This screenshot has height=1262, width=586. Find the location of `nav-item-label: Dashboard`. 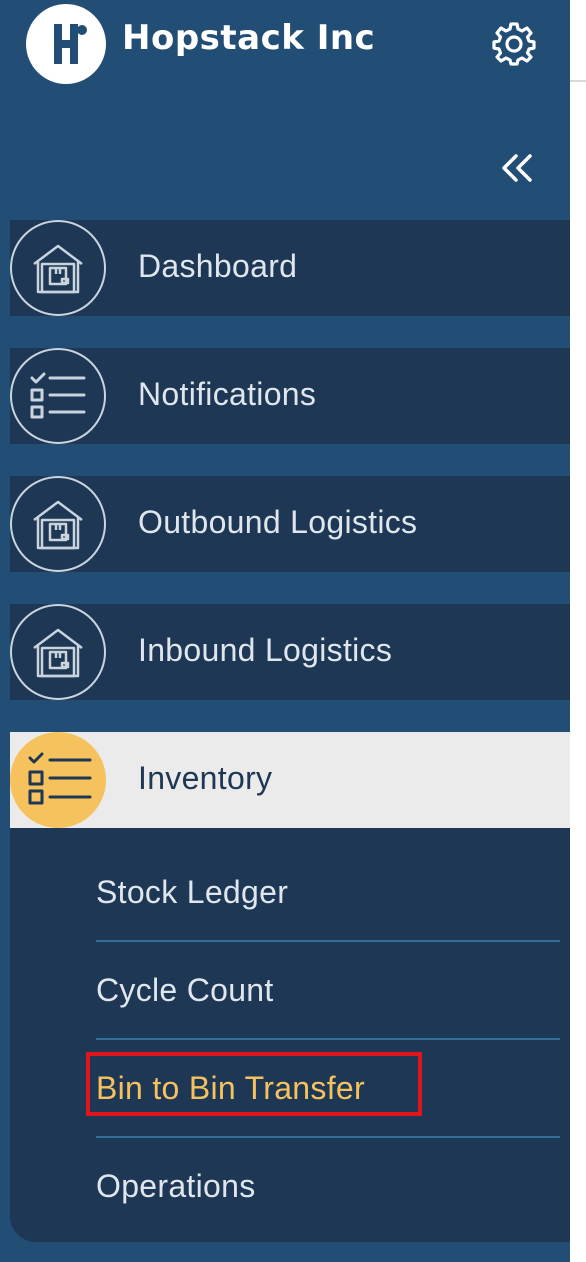

nav-item-label: Dashboard is located at coordinates (218, 266).